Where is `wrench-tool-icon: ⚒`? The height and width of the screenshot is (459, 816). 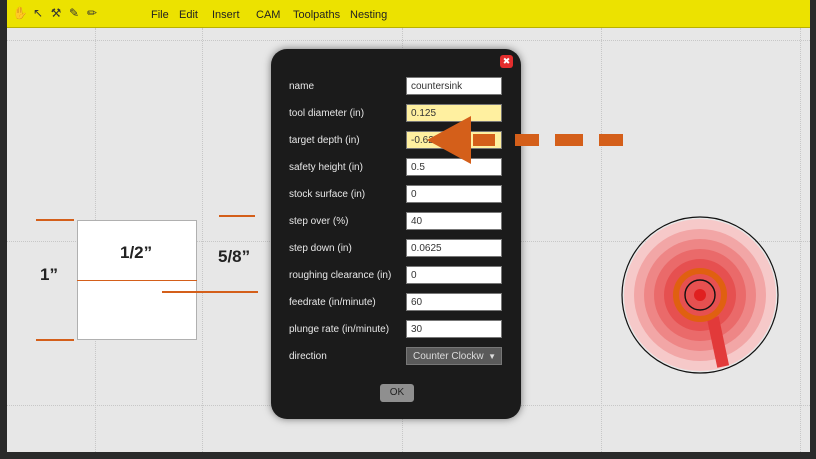 wrench-tool-icon: ⚒ is located at coordinates (56, 13).